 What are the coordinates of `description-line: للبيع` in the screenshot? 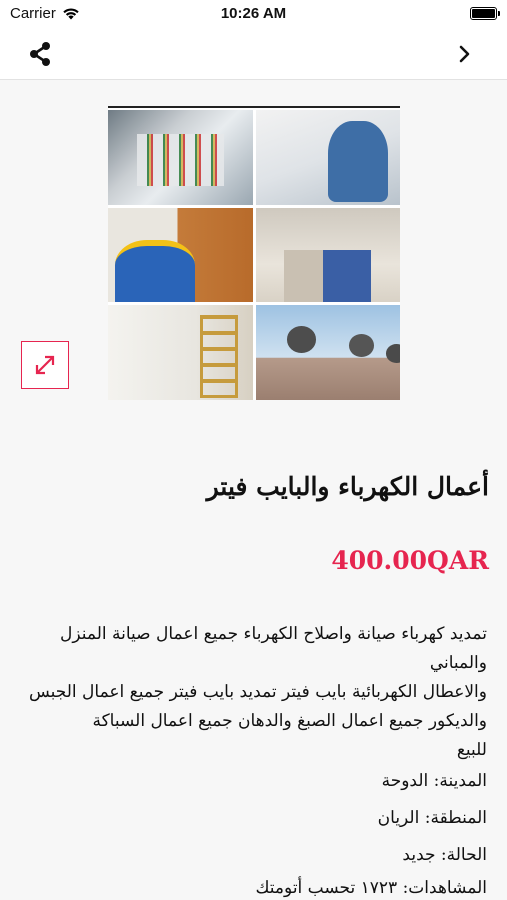 It's located at (471, 750).